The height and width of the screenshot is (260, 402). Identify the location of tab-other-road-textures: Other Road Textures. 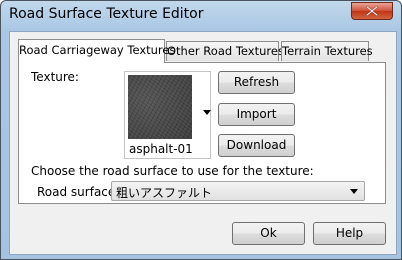
(225, 51).